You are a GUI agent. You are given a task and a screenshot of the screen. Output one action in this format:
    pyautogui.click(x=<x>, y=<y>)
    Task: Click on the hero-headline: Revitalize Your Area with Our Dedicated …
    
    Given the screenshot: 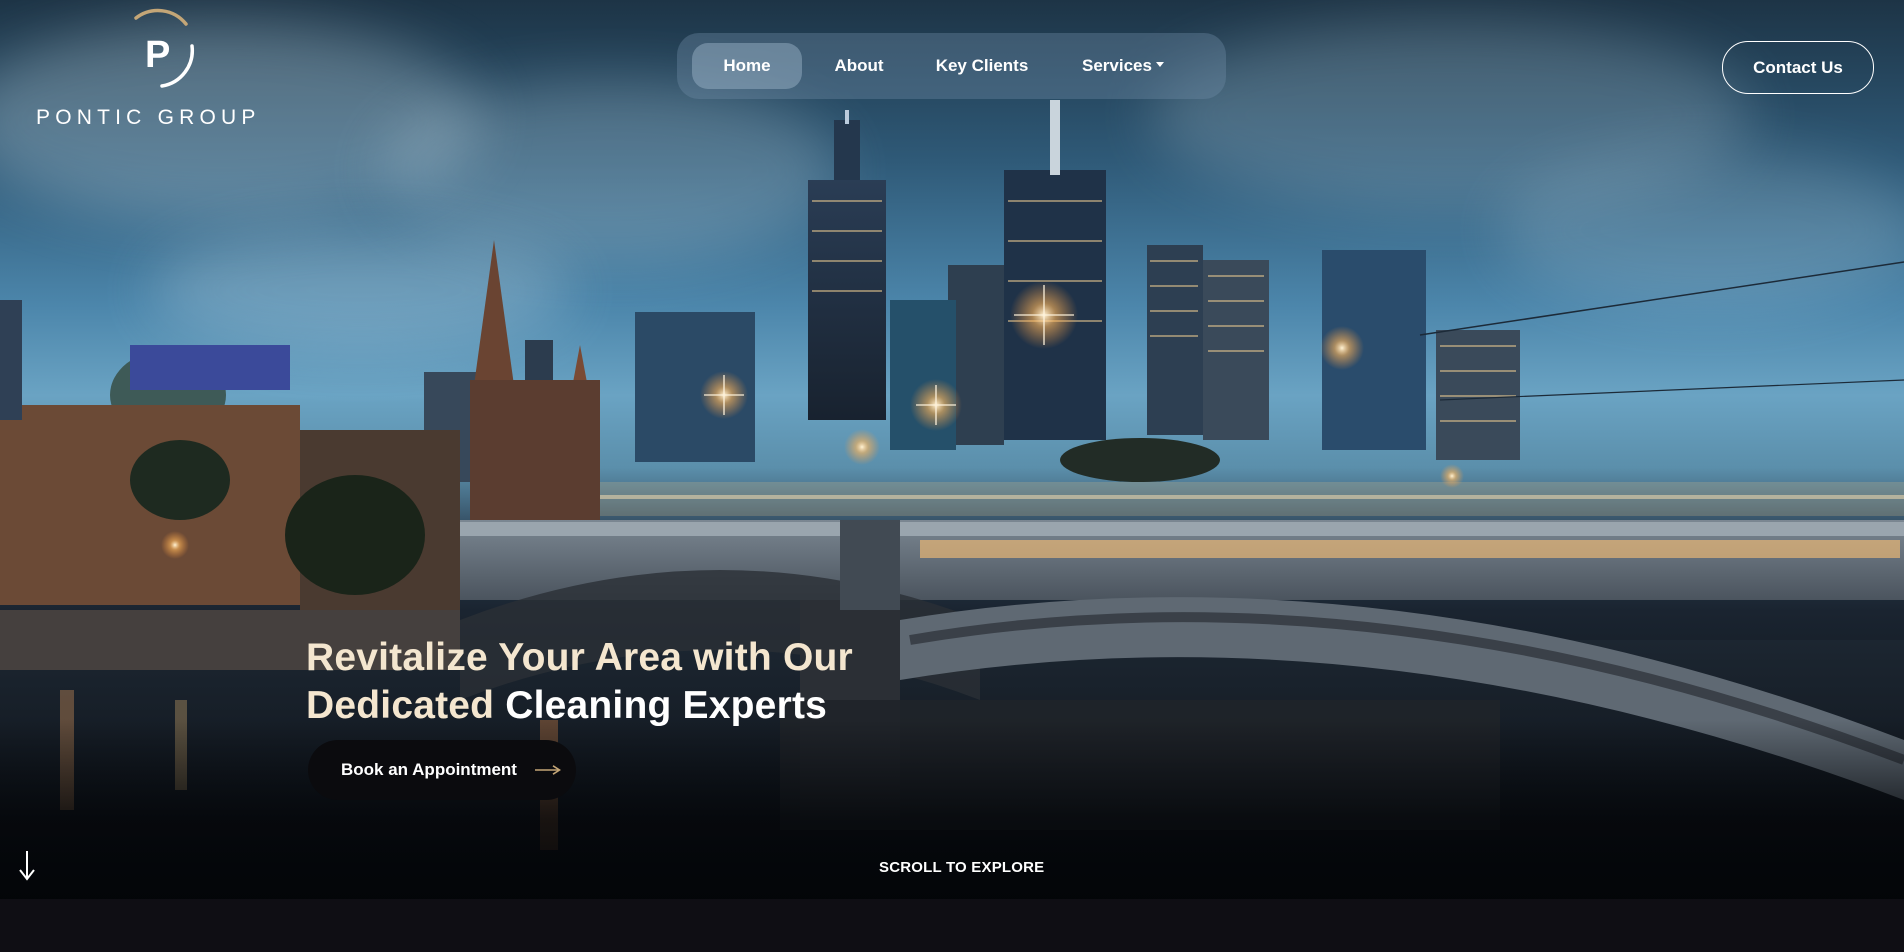 What is the action you would take?
    pyautogui.click(x=579, y=682)
    